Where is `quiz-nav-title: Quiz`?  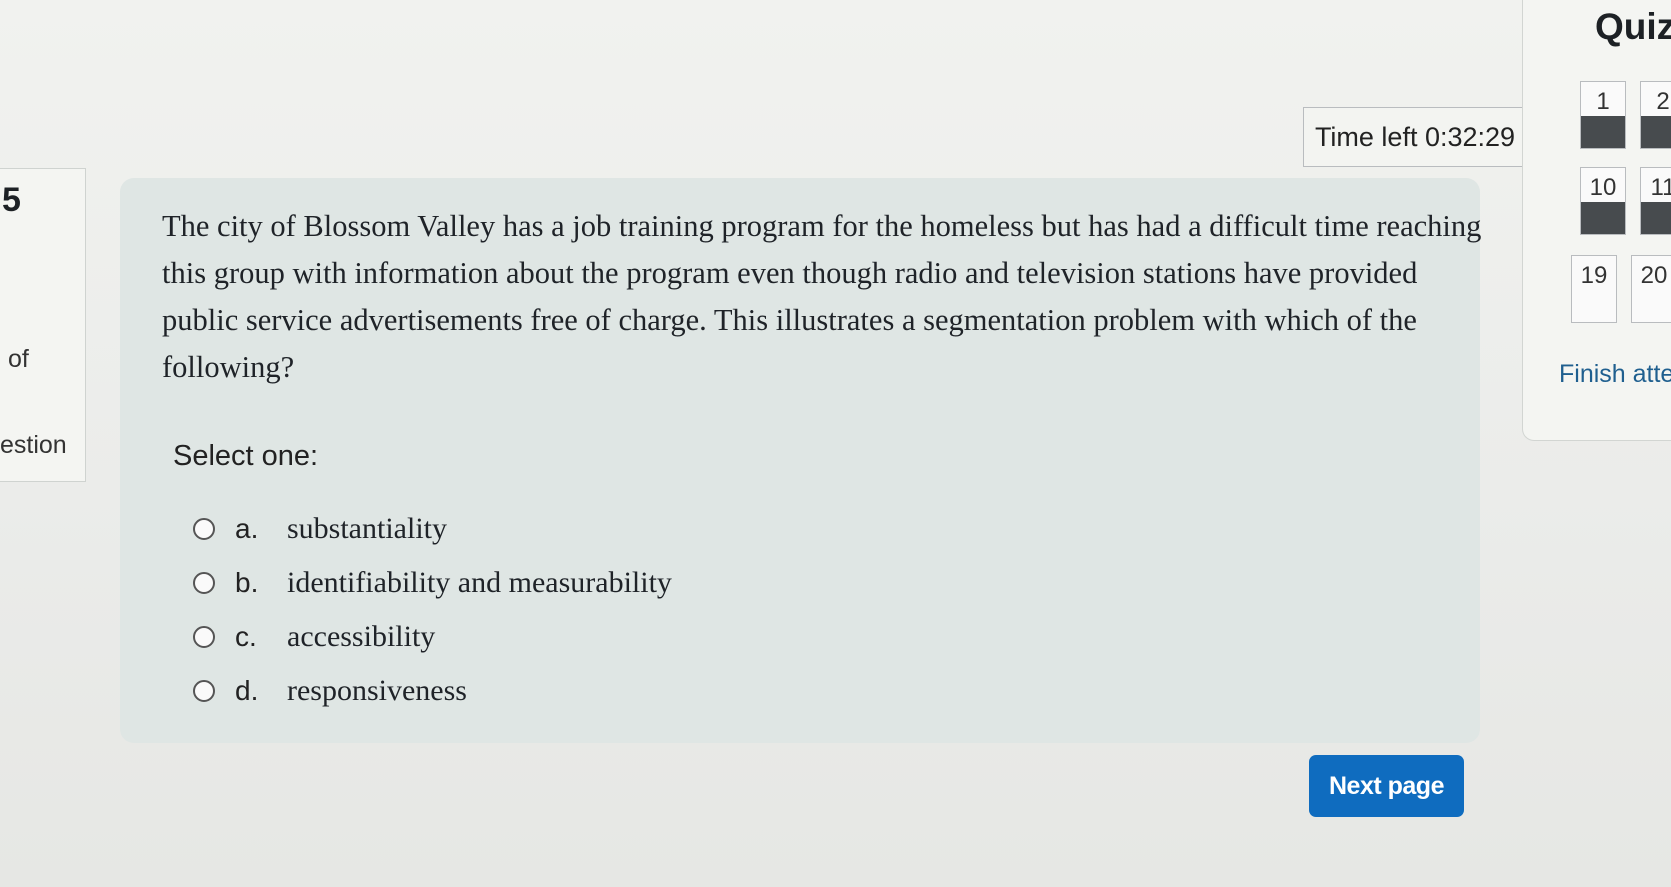 quiz-nav-title: Quiz is located at coordinates (1633, 26).